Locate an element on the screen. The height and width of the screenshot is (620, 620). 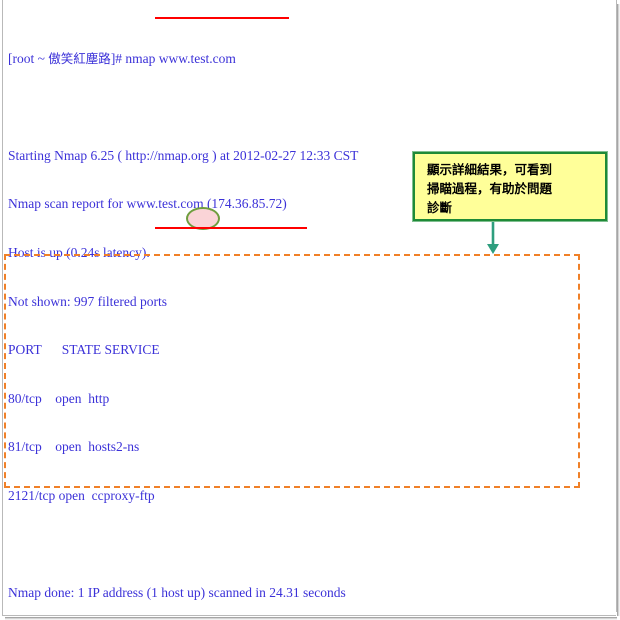
callout-line-3: 診斷 is located at coordinates (440, 207).